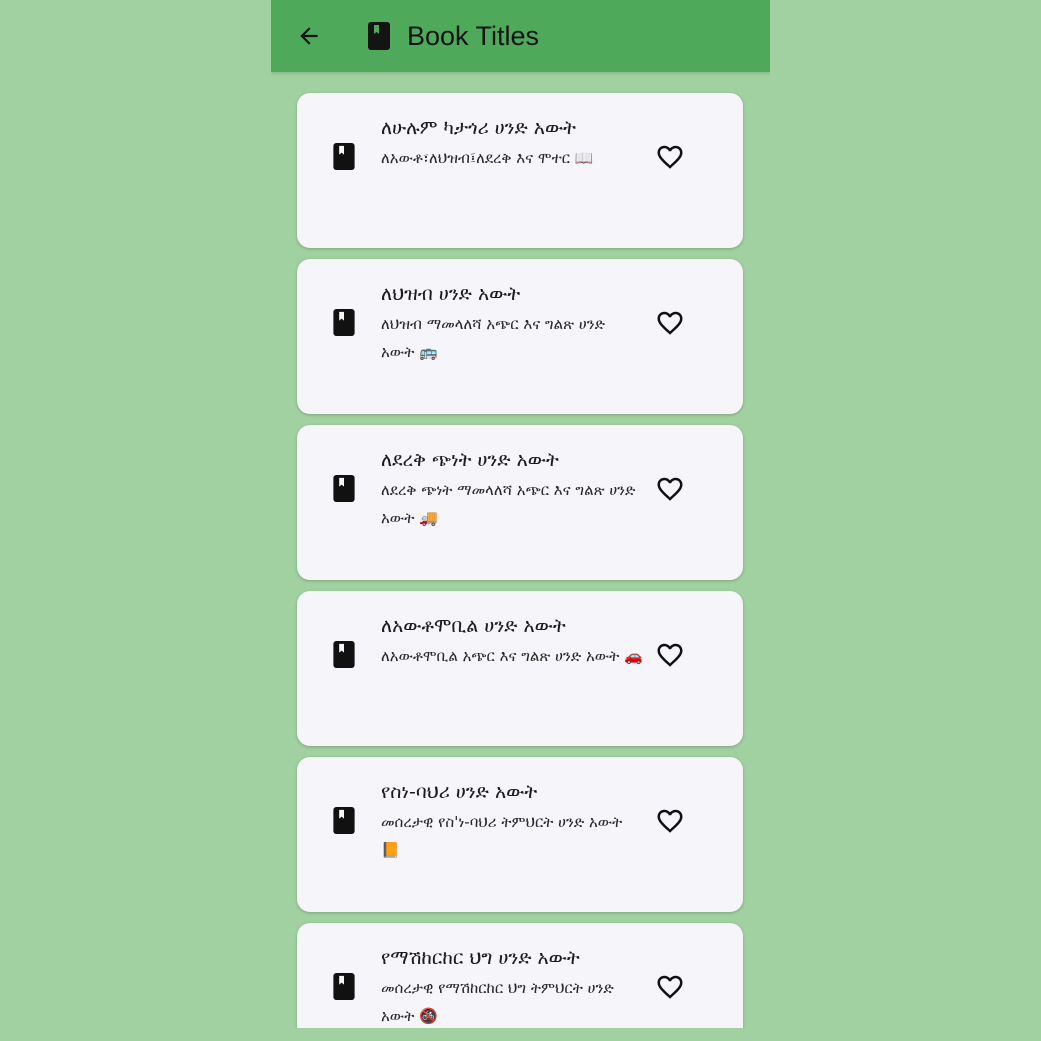 Image resolution: width=1041 pixels, height=1041 pixels. Describe the element at coordinates (480, 958) in the screenshot. I see `book-title: የማሽከርከር ህግ ሀንድ አውት` at that location.